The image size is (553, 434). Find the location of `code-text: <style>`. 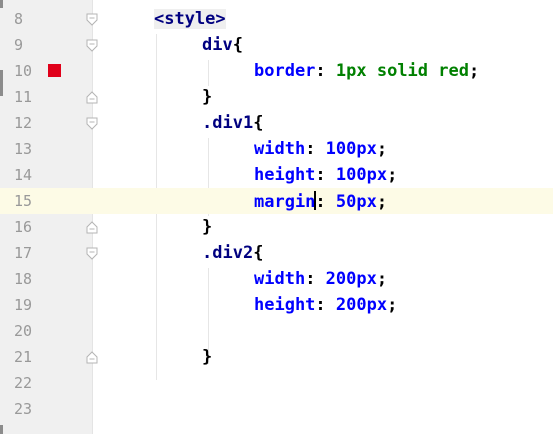

code-text: <style> is located at coordinates (190, 19).